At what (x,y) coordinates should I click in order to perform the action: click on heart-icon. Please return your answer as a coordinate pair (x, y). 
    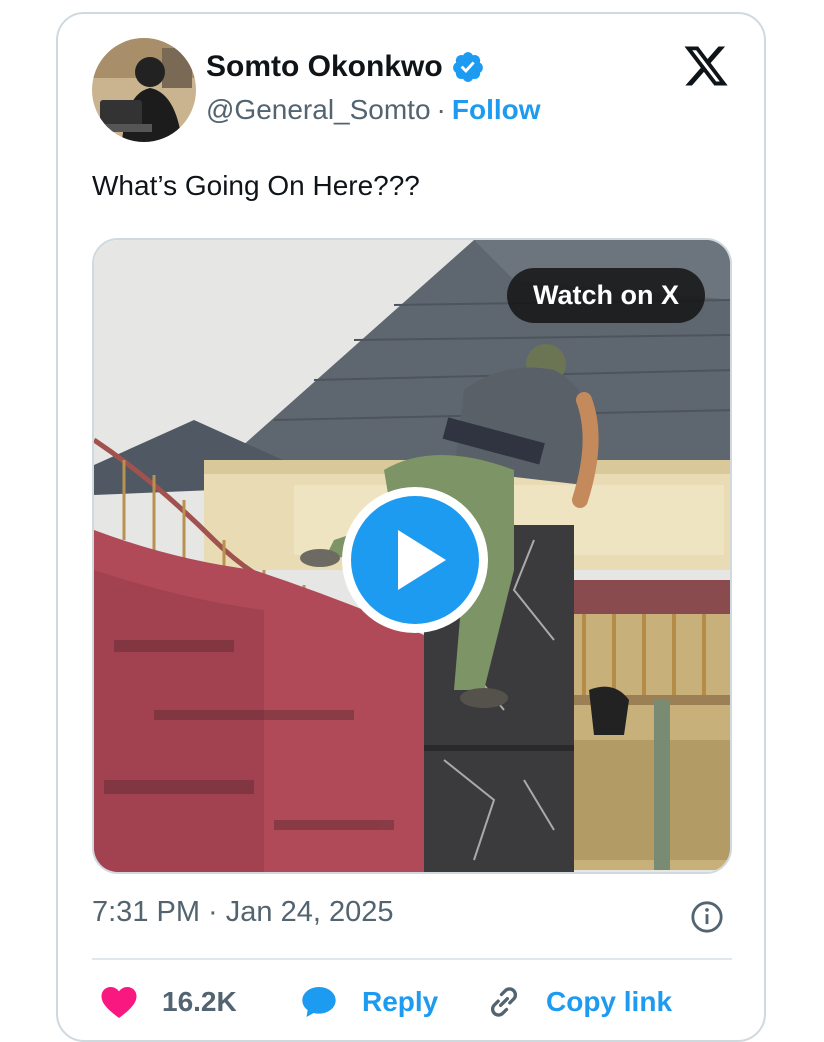
    Looking at the image, I should click on (119, 1002).